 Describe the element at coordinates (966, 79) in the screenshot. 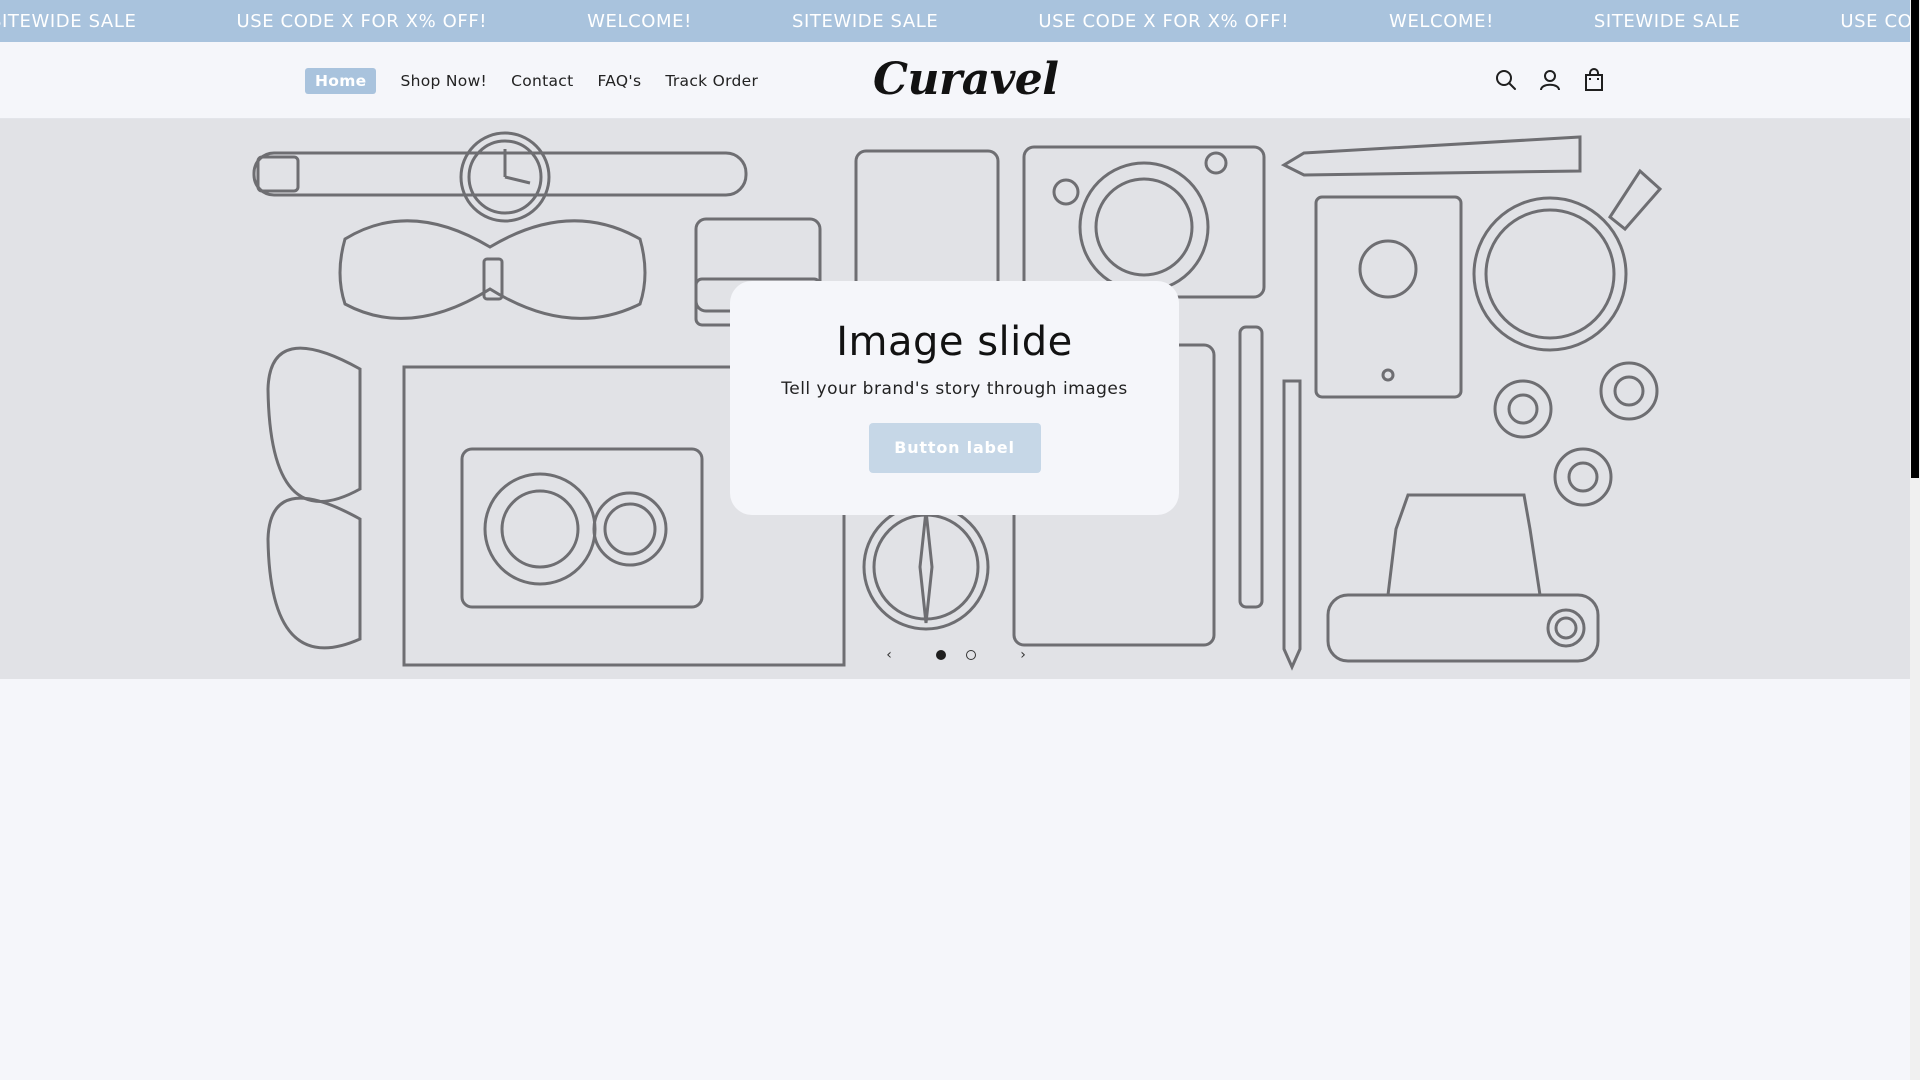

I see `site-logo: Curavel` at that location.